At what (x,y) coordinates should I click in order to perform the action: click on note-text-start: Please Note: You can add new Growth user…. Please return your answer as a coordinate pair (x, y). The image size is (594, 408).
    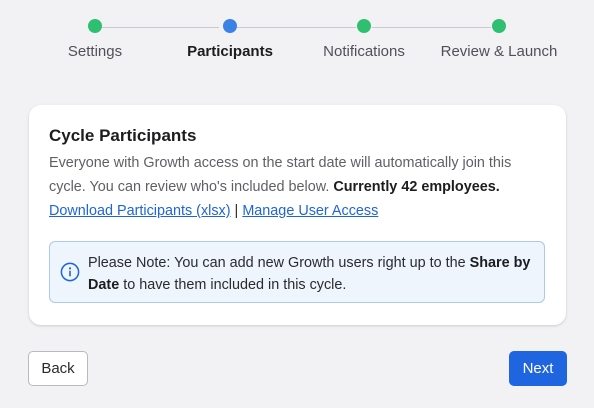
    Looking at the image, I should click on (279, 263).